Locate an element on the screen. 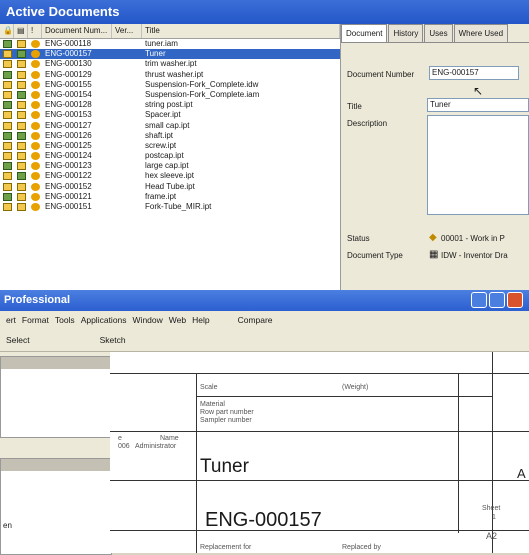  menu-web: Web is located at coordinates (177, 320).